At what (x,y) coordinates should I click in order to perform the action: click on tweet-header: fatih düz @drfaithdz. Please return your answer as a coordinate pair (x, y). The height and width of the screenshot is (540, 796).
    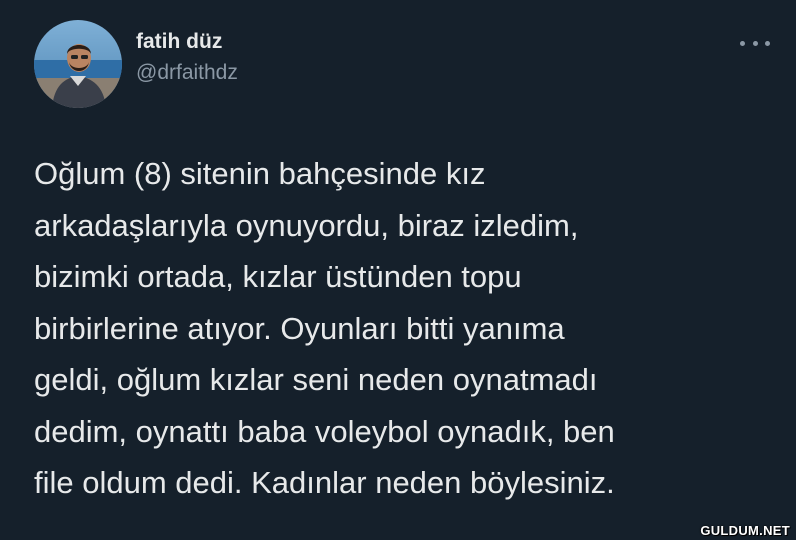
    Looking at the image, I should click on (136, 64).